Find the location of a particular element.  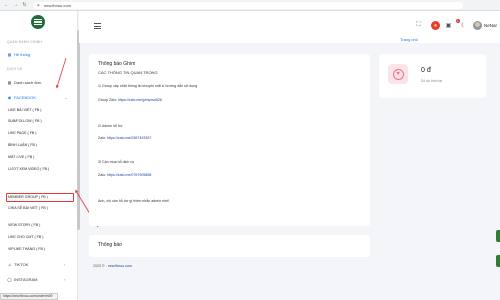

notice-line-3: 3/ Cần mua hỗ dịch vụ is located at coordinates (116, 162).